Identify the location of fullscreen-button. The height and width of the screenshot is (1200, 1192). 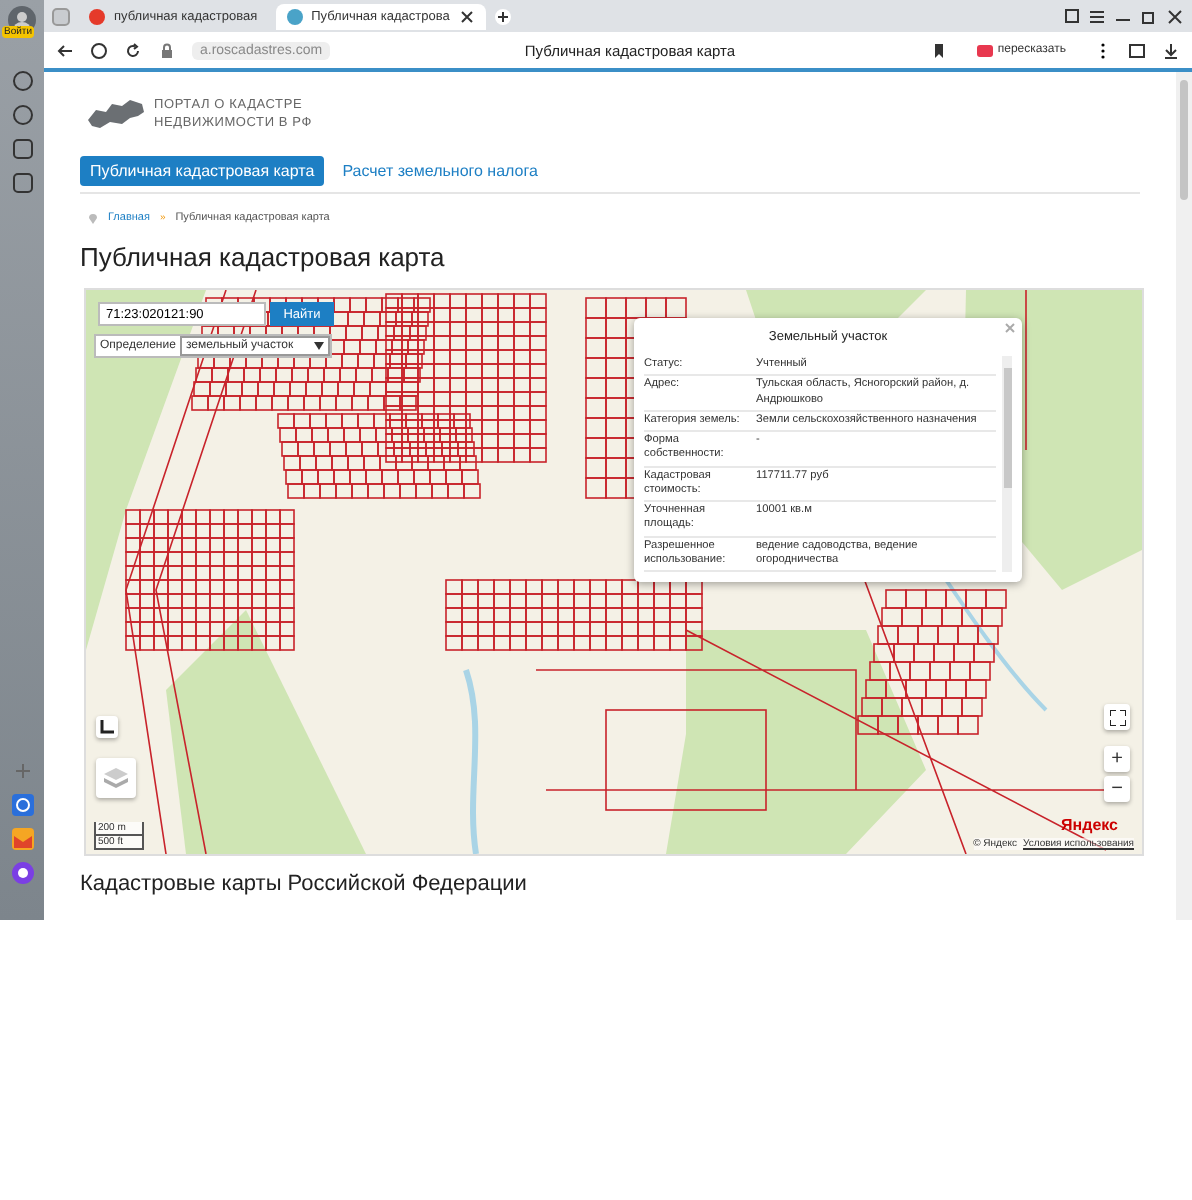
(1117, 717).